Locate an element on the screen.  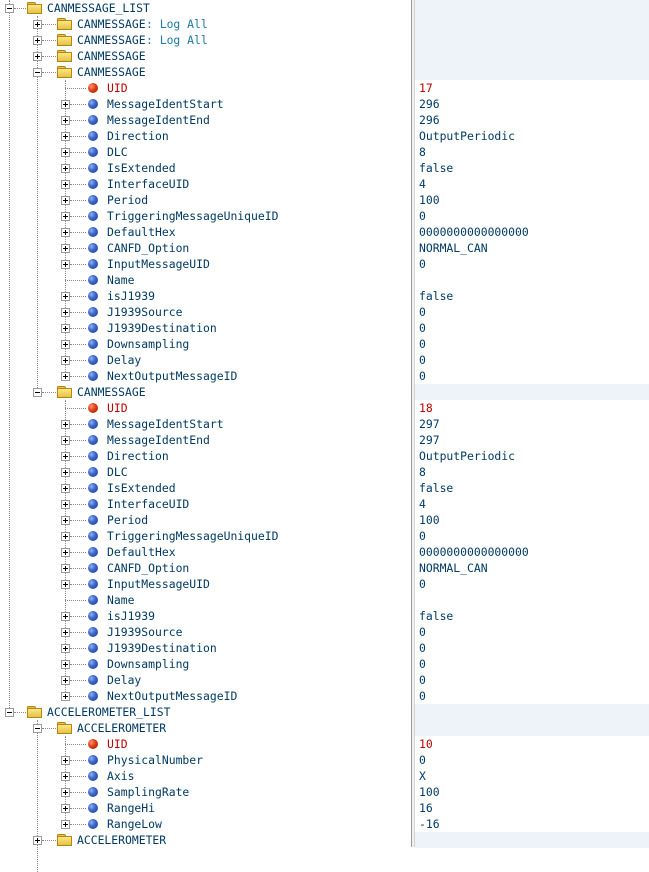
tree-field-samplingrate: SamplingRate is located at coordinates (205, 792).